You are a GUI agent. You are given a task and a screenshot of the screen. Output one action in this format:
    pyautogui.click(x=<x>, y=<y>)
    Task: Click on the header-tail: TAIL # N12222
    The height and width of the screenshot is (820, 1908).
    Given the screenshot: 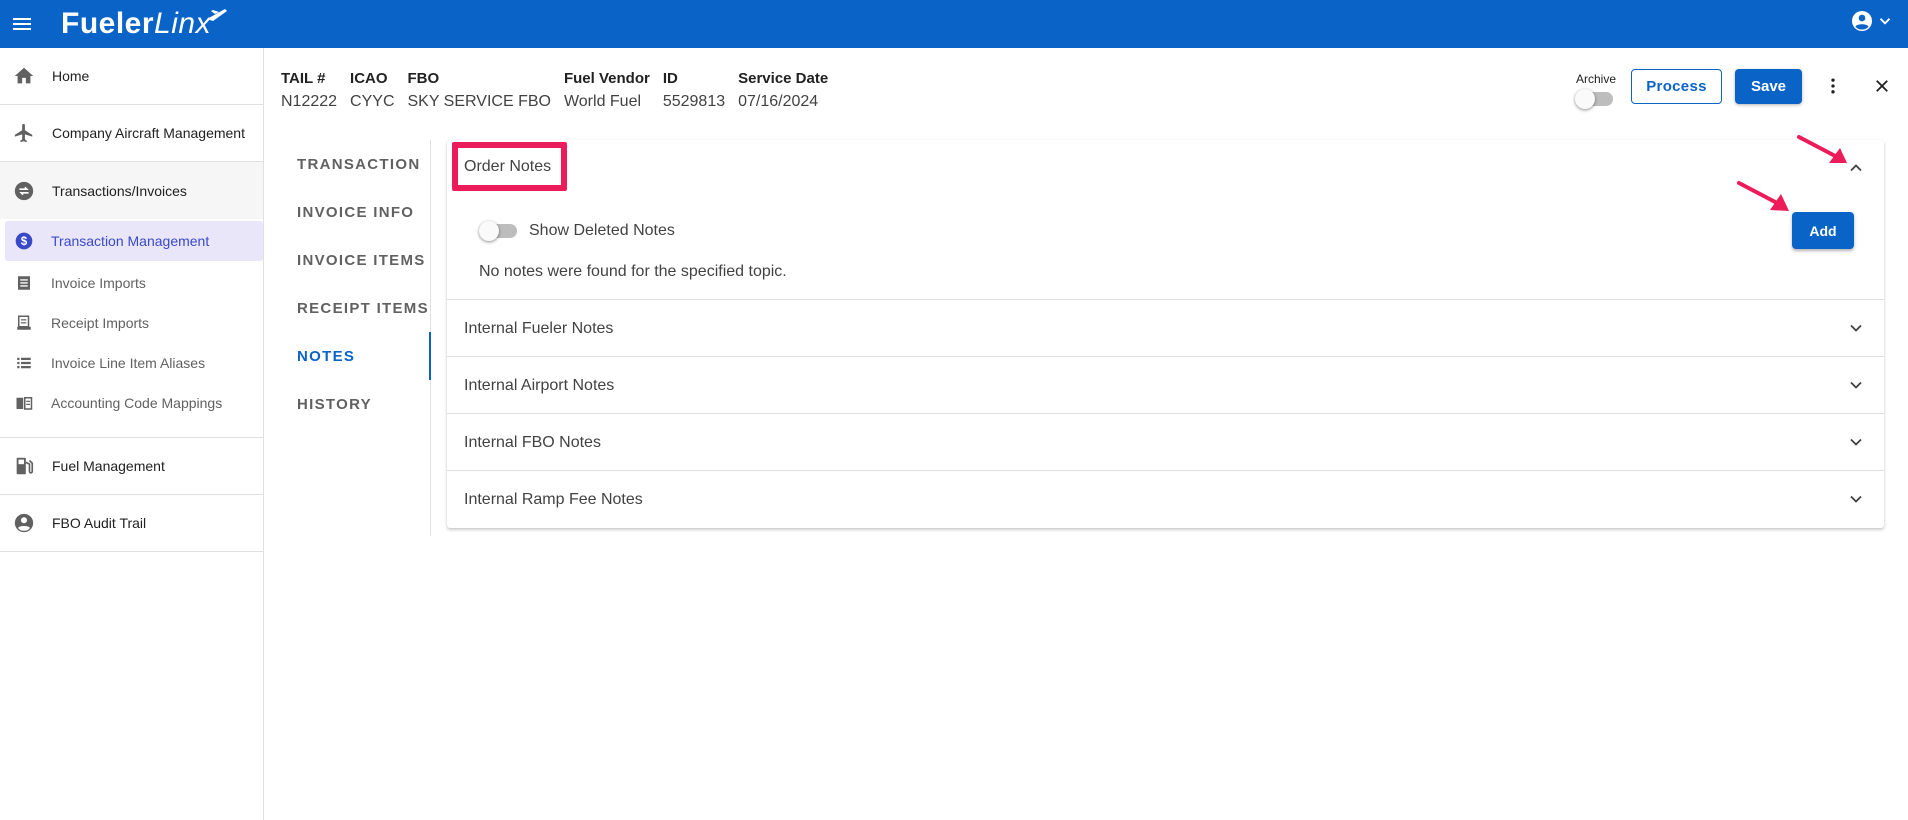 What is the action you would take?
    pyautogui.click(x=309, y=90)
    